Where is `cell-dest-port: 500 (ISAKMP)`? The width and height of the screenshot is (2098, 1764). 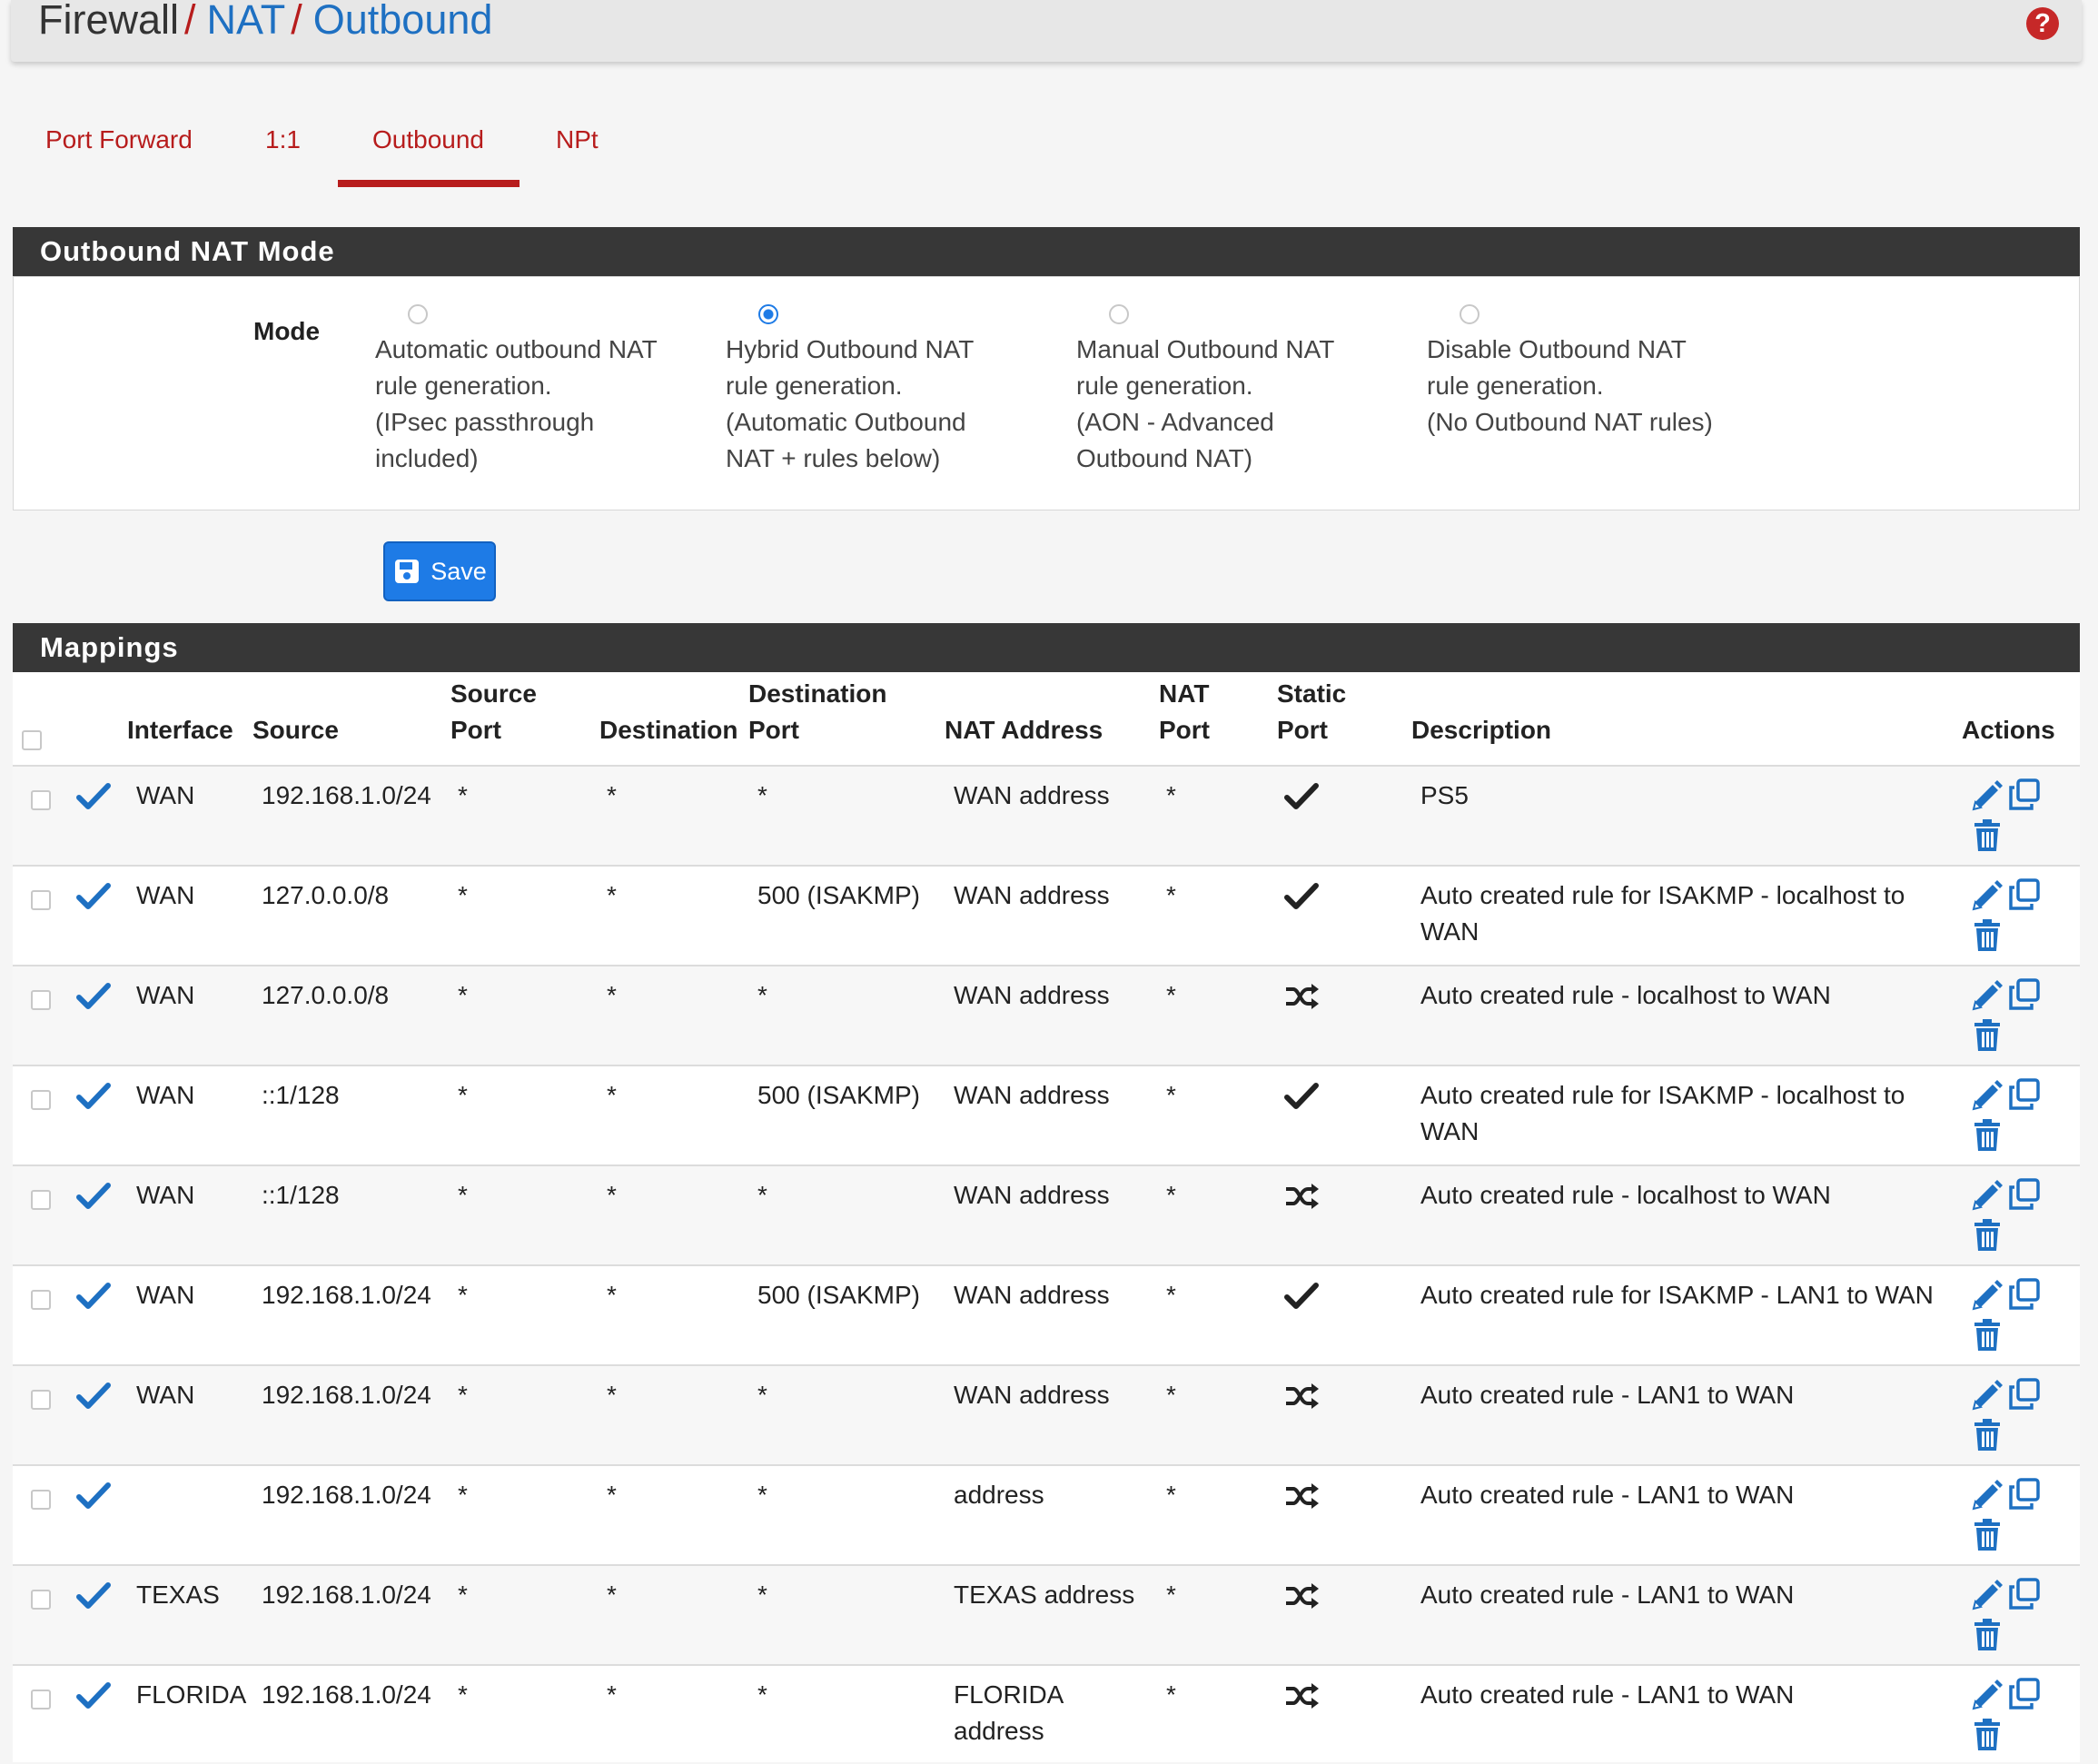 cell-dest-port: 500 (ISAKMP) is located at coordinates (838, 895).